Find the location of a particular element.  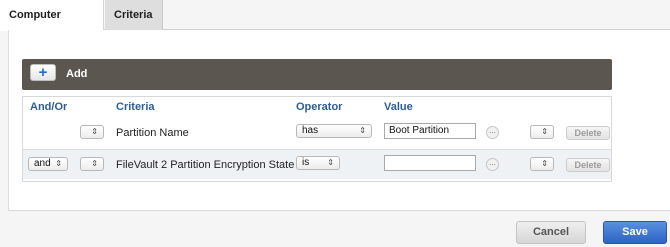

header-and-or: And/Or is located at coordinates (49, 107).